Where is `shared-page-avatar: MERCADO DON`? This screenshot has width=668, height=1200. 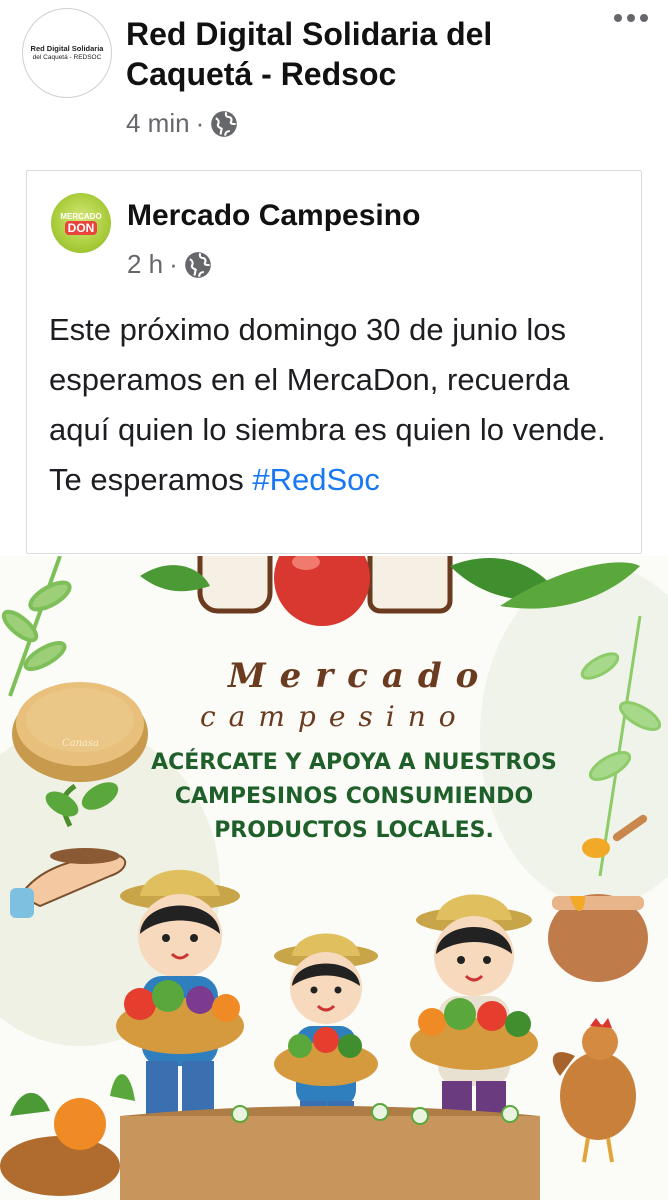
shared-page-avatar: MERCADO DON is located at coordinates (81, 223).